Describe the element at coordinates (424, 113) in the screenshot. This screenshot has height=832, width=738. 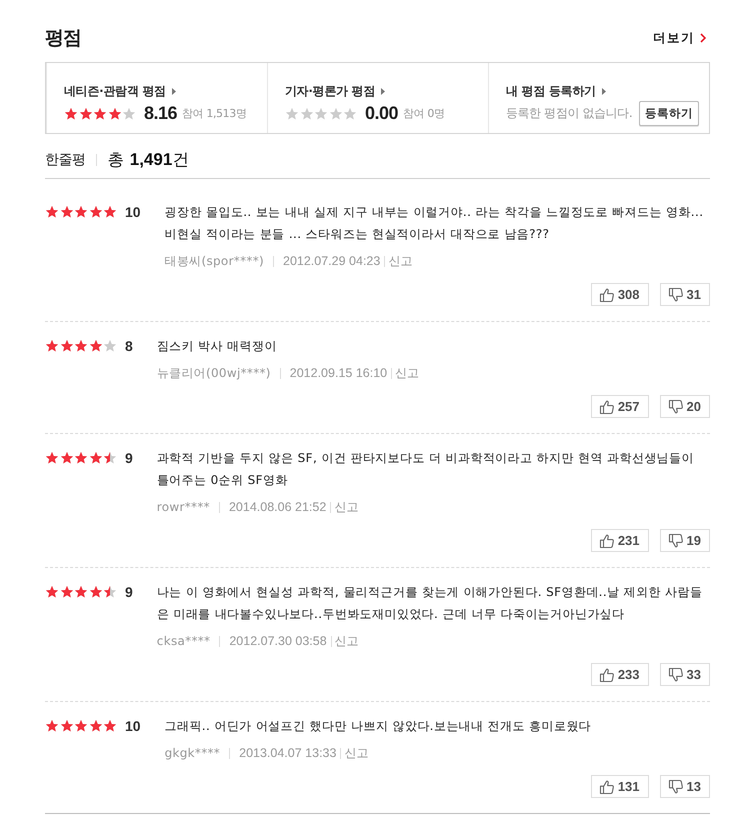
I see `participant-count: 참여 0명` at that location.